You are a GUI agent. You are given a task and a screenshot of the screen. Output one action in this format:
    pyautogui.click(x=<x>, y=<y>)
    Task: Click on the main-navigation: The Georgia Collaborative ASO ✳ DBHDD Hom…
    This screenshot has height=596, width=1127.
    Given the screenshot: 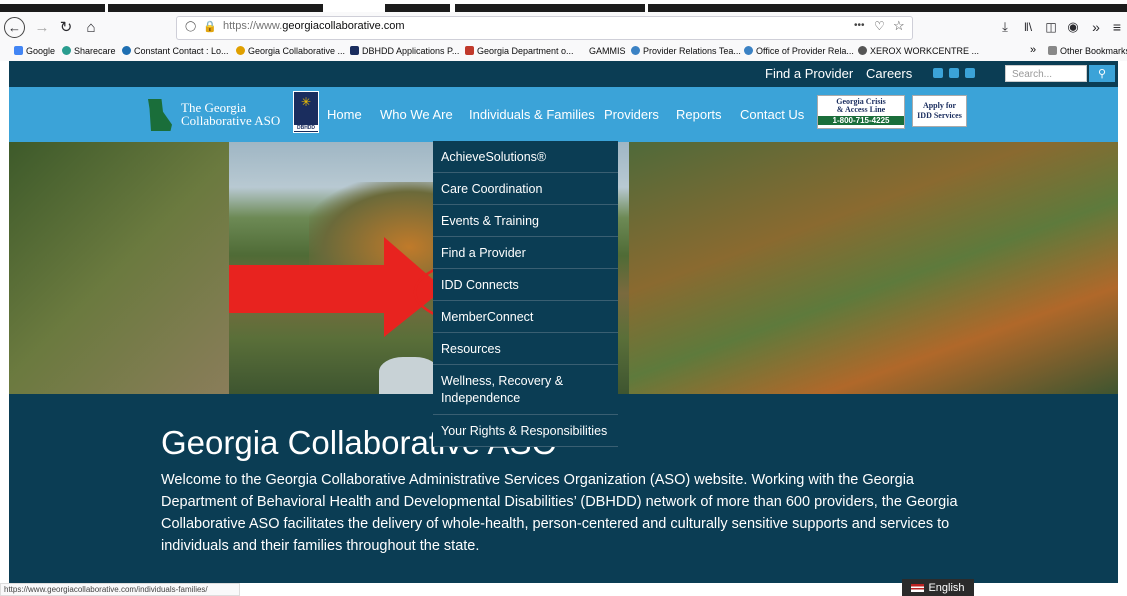 What is the action you would take?
    pyautogui.click(x=563, y=114)
    